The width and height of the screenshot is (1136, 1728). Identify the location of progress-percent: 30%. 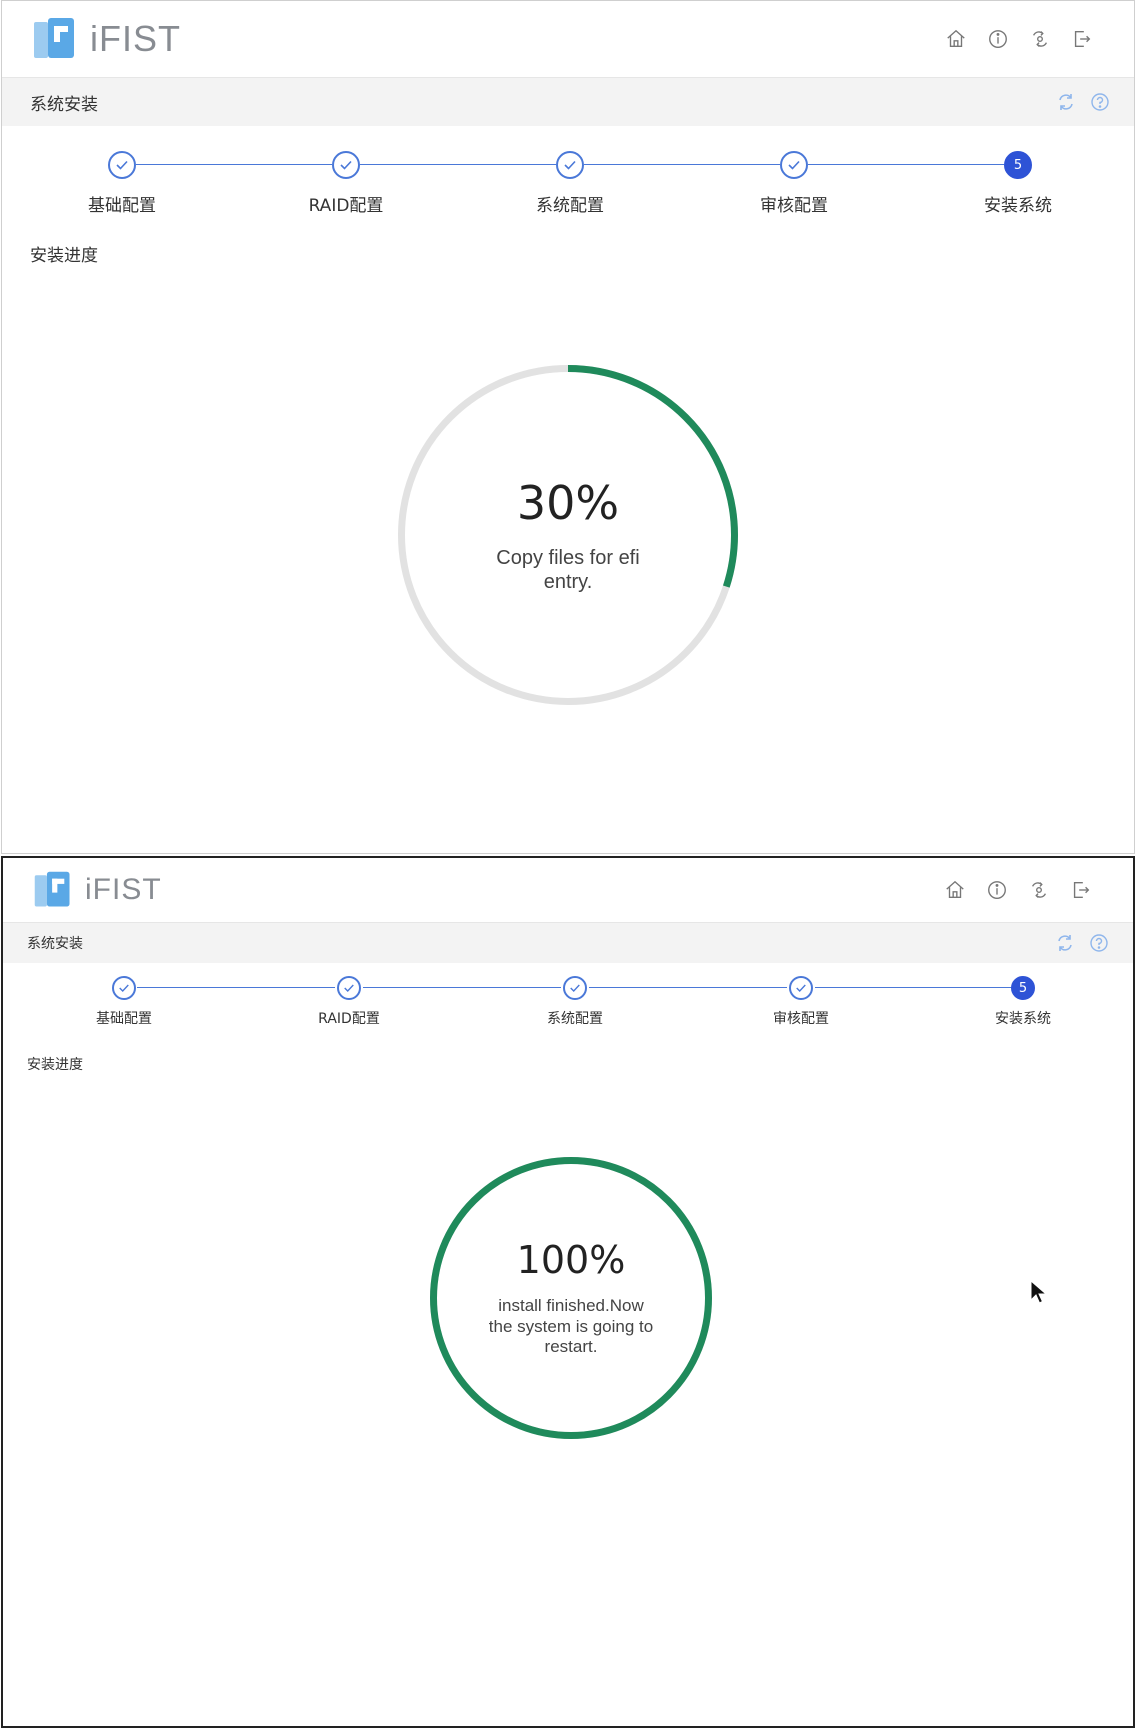
(568, 503).